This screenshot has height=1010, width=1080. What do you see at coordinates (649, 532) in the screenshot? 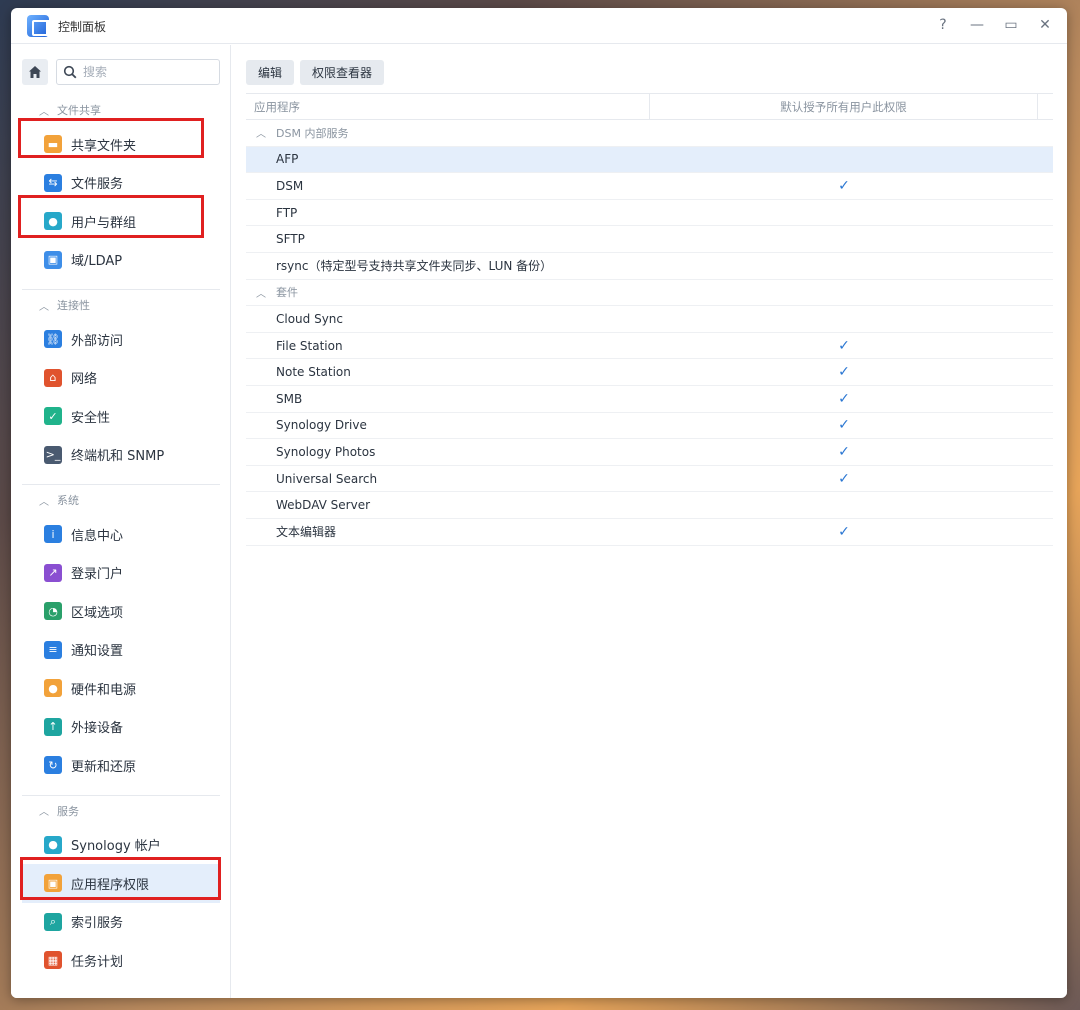
I see `table-row: 文本编辑器 ✓` at bounding box center [649, 532].